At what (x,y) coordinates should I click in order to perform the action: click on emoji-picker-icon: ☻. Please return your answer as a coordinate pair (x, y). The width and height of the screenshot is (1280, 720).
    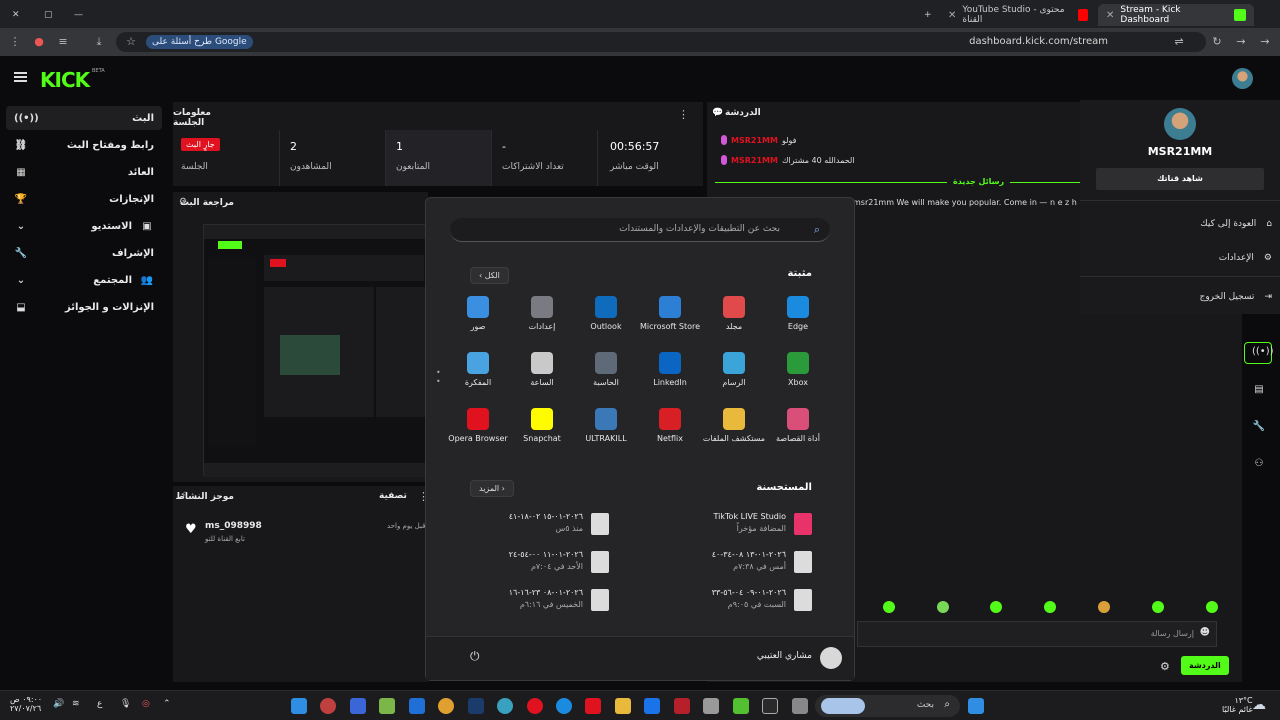
    Looking at the image, I should click on (1205, 632).